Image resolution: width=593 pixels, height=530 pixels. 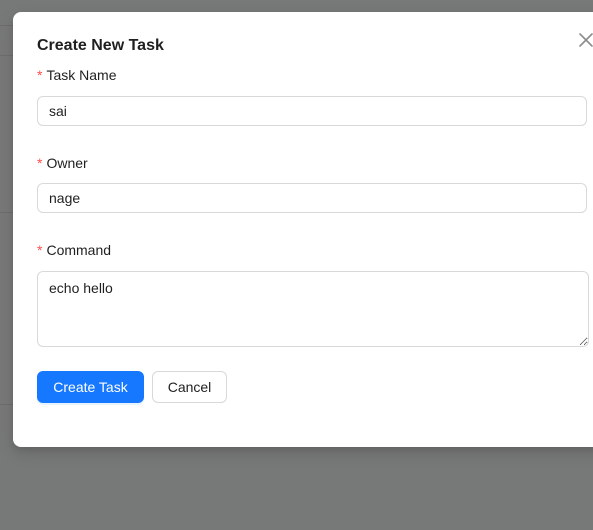 What do you see at coordinates (100, 45) in the screenshot?
I see `modal-title: Create New Task` at bounding box center [100, 45].